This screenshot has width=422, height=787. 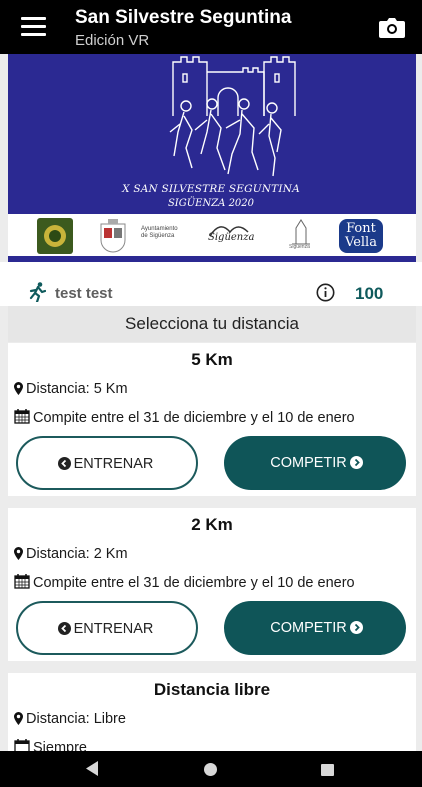 I want to click on distance-card-title: Distancia libre, so click(x=212, y=689).